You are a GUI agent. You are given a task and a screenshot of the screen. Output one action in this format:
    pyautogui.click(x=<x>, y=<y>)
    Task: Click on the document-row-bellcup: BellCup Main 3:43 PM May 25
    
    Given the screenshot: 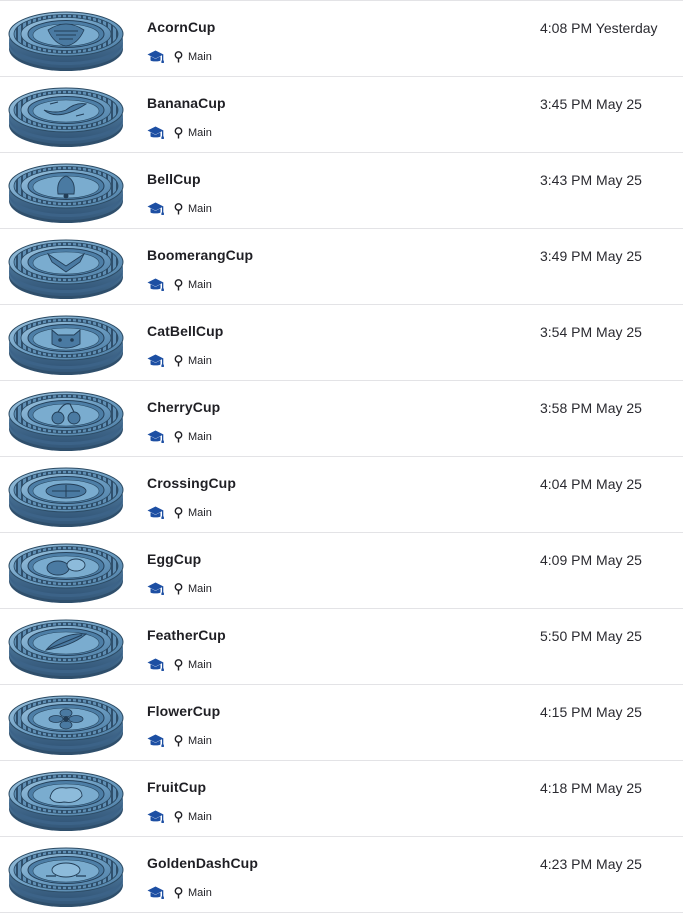 What is the action you would take?
    pyautogui.click(x=341, y=191)
    